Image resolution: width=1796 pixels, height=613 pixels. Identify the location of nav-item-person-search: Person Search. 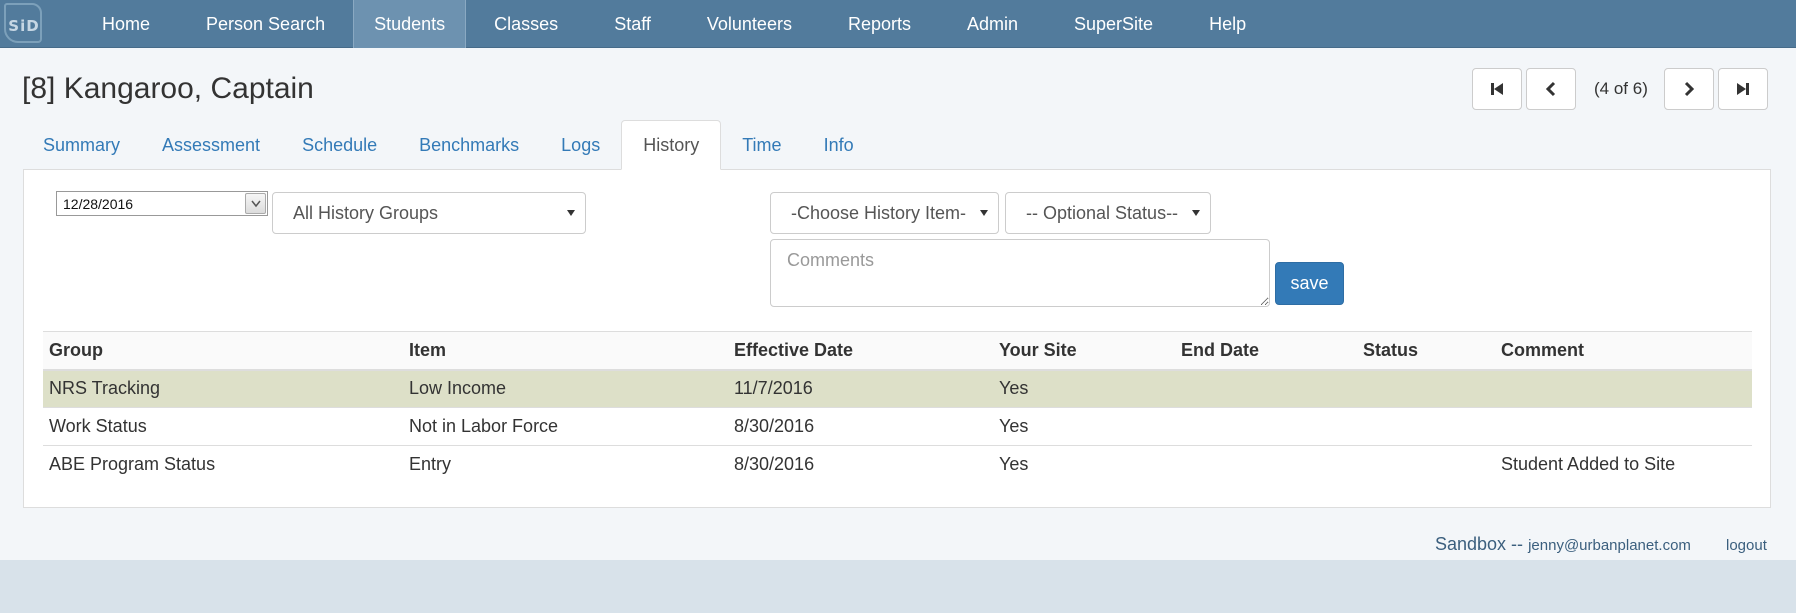
(265, 24).